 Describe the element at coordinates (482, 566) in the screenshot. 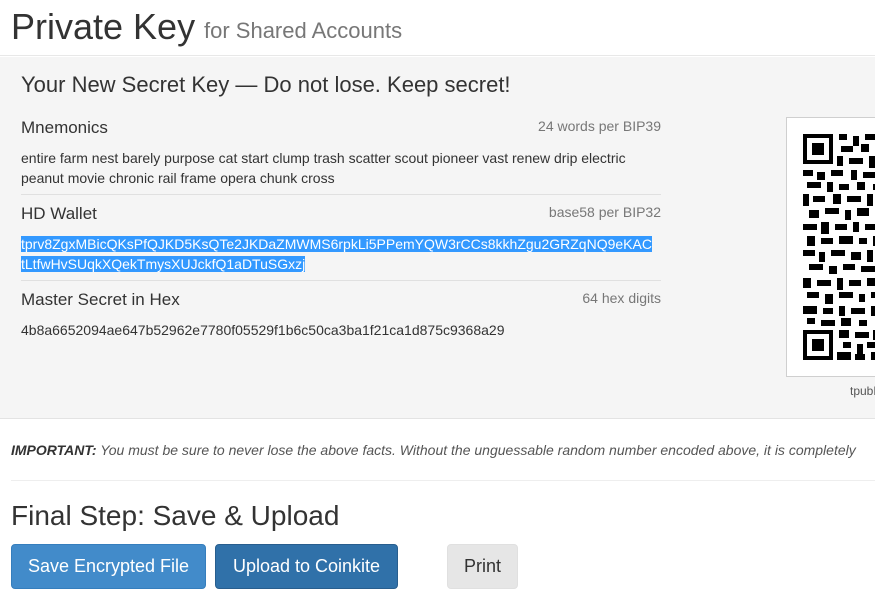

I see `print-button: Print` at that location.